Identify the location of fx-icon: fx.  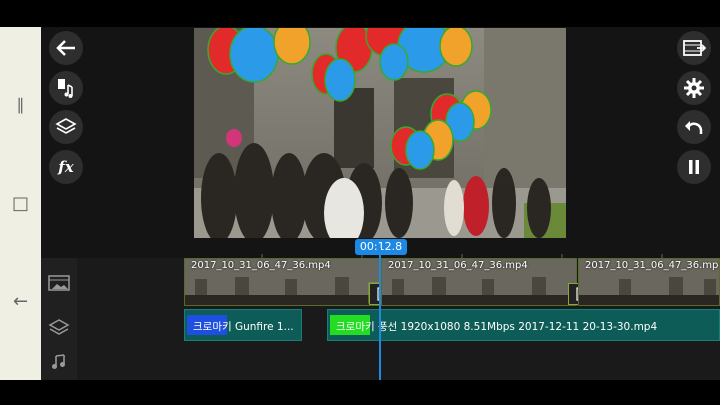
(66, 167).